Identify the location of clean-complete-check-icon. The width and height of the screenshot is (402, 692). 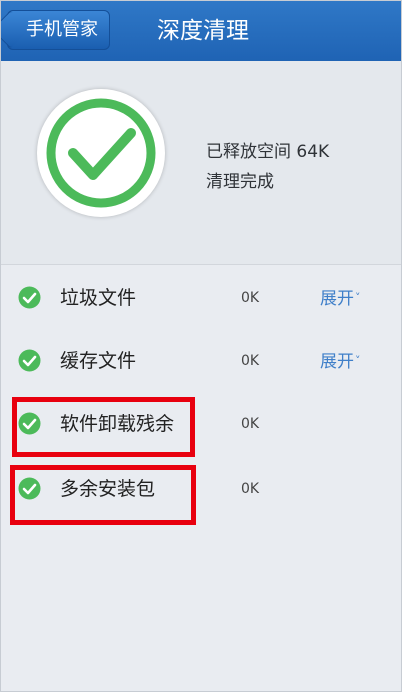
(101, 153).